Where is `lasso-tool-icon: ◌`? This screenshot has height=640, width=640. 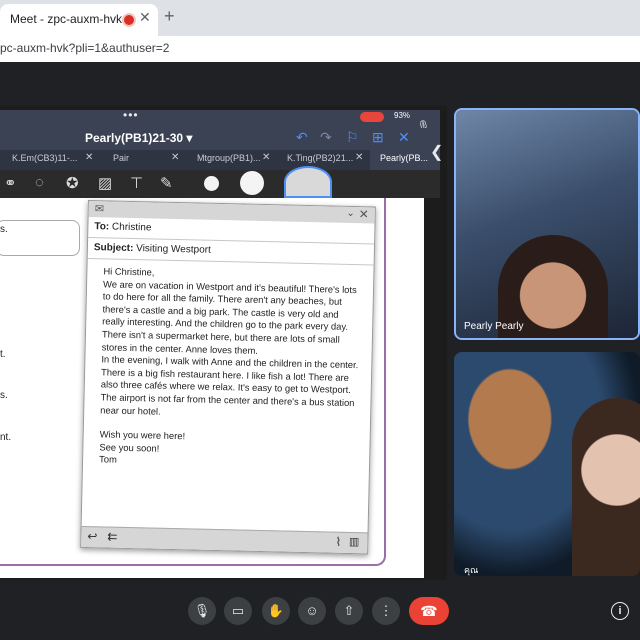 lasso-tool-icon: ◌ is located at coordinates (39, 182).